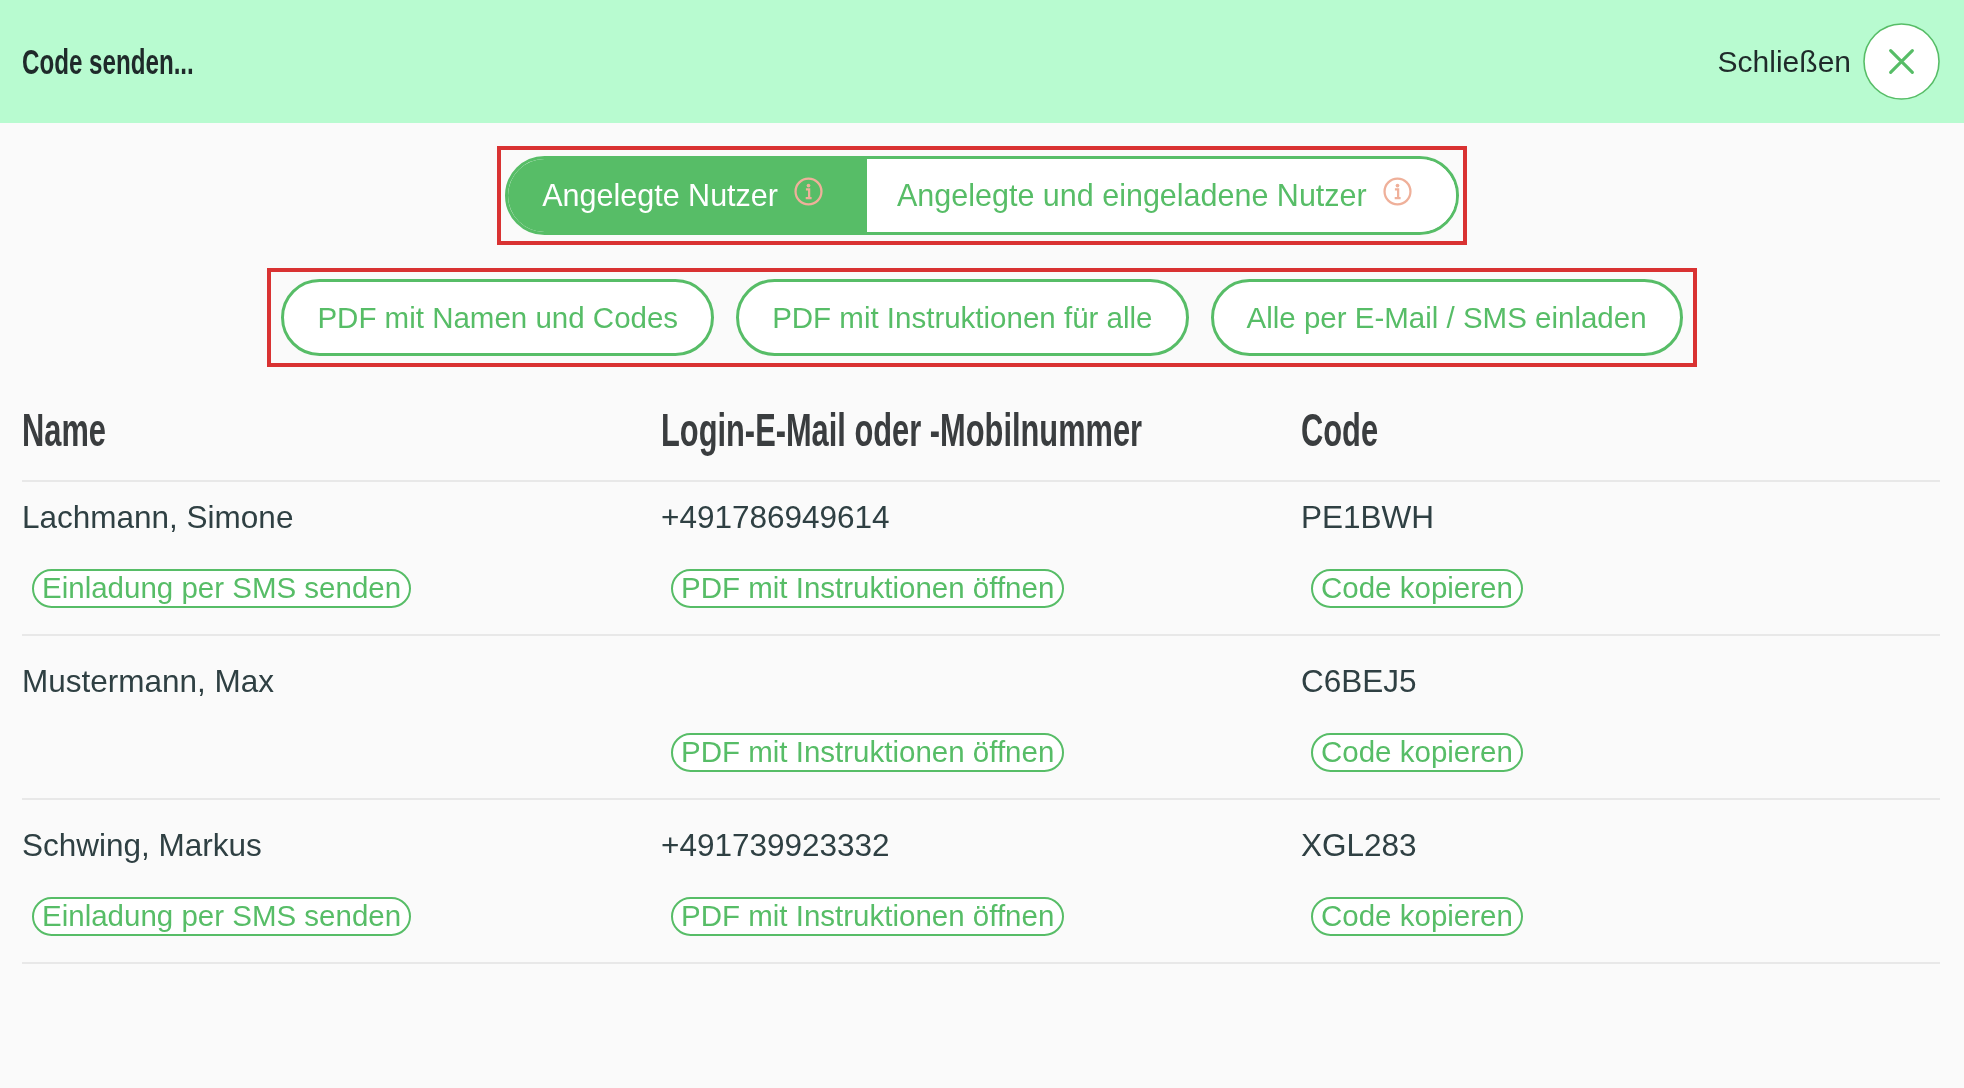  What do you see at coordinates (158, 517) in the screenshot?
I see `name-cell: Lachmann, Simone` at bounding box center [158, 517].